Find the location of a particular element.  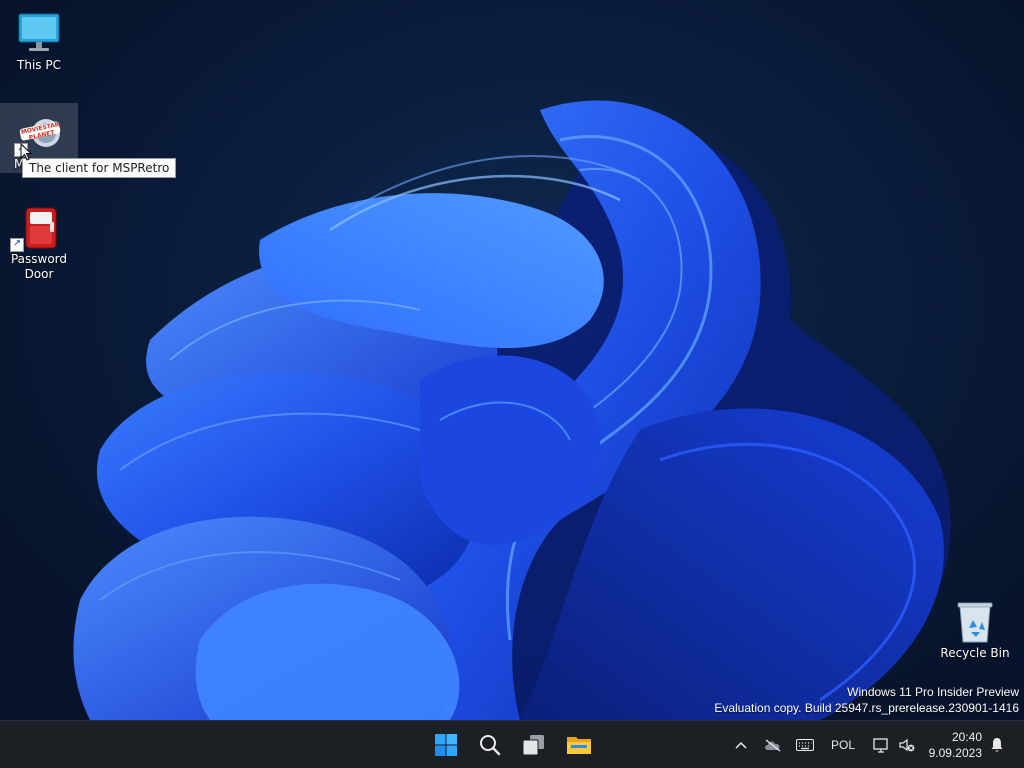

onedrive-tray-button is located at coordinates (773, 745).